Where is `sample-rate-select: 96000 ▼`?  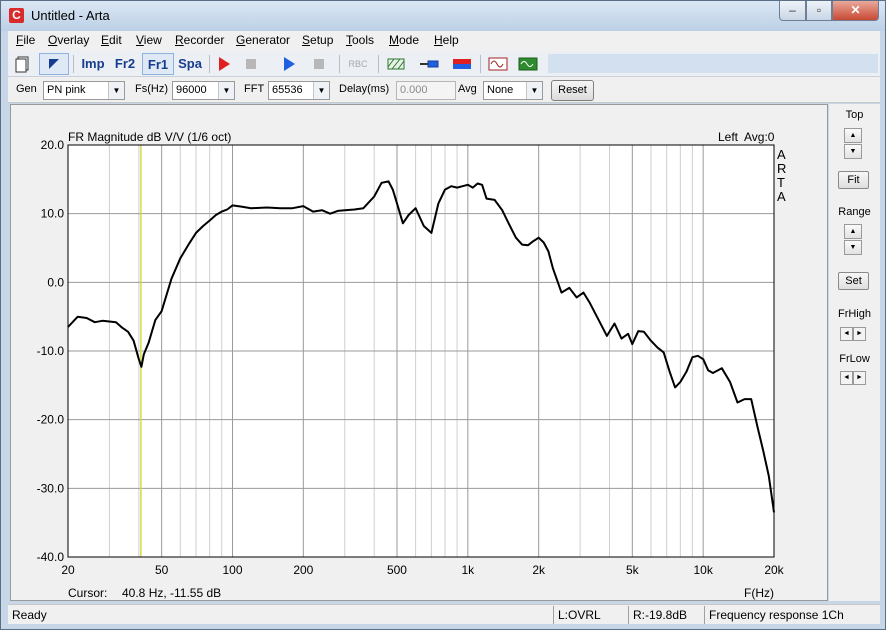
sample-rate-select: 96000 ▼ is located at coordinates (203, 90).